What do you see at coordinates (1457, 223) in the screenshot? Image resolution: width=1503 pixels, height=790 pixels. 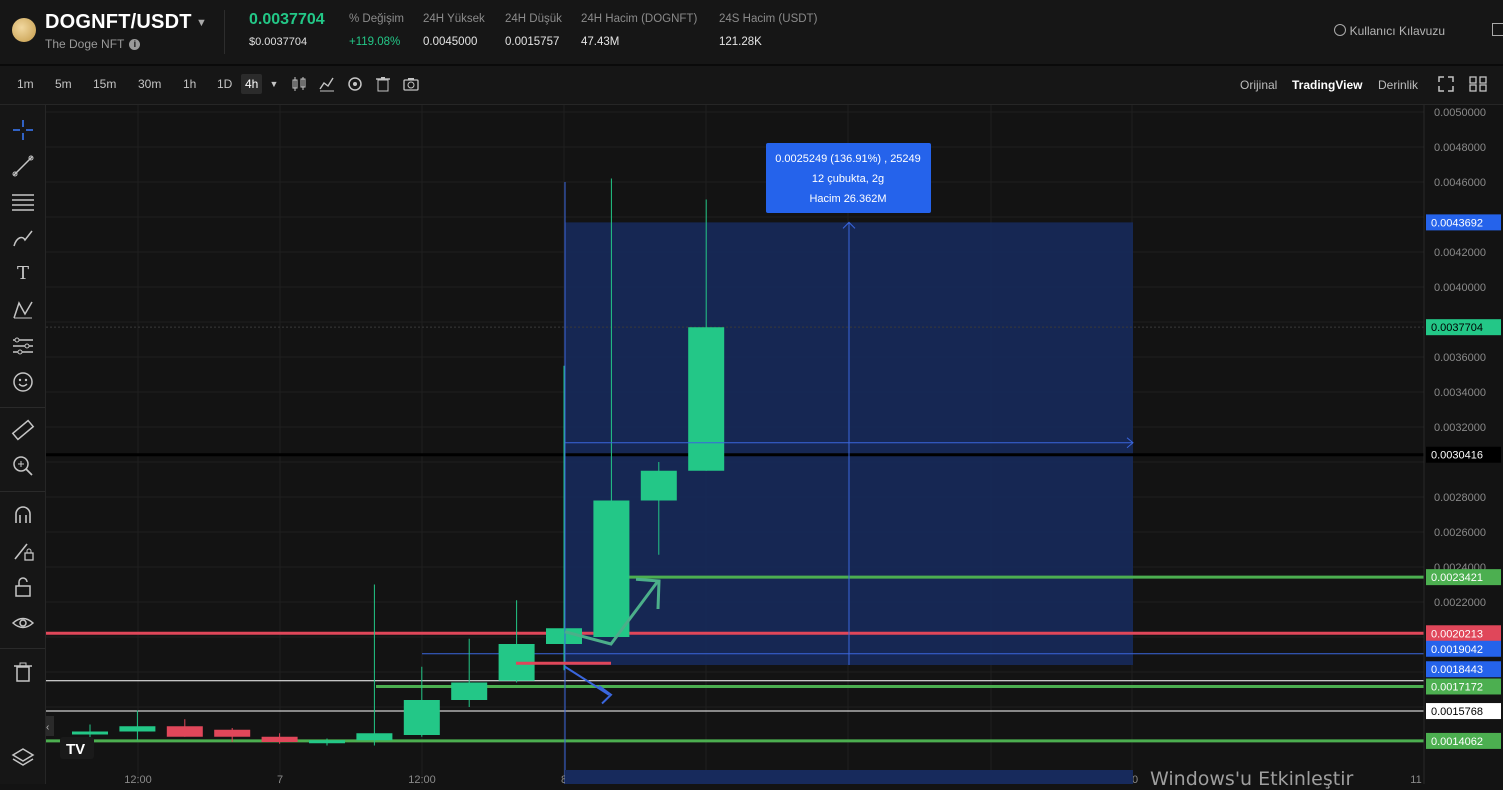 I see `price-tag-label: 0.0043692` at bounding box center [1457, 223].